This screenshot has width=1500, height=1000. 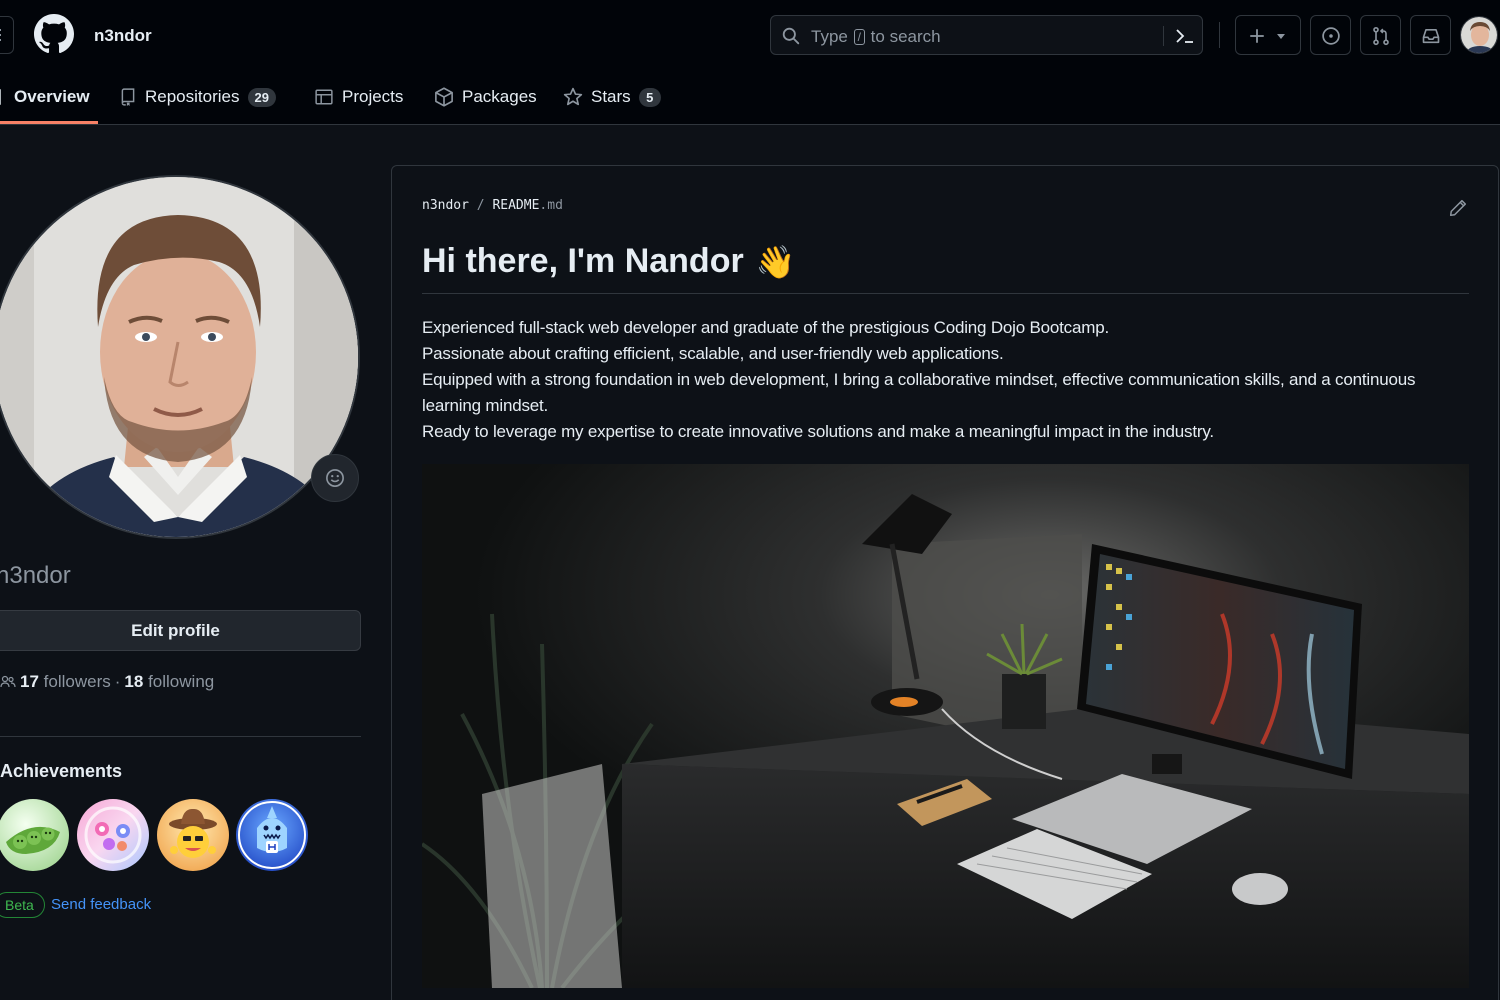 What do you see at coordinates (22, 905) in the screenshot?
I see `beta-label: Beta` at bounding box center [22, 905].